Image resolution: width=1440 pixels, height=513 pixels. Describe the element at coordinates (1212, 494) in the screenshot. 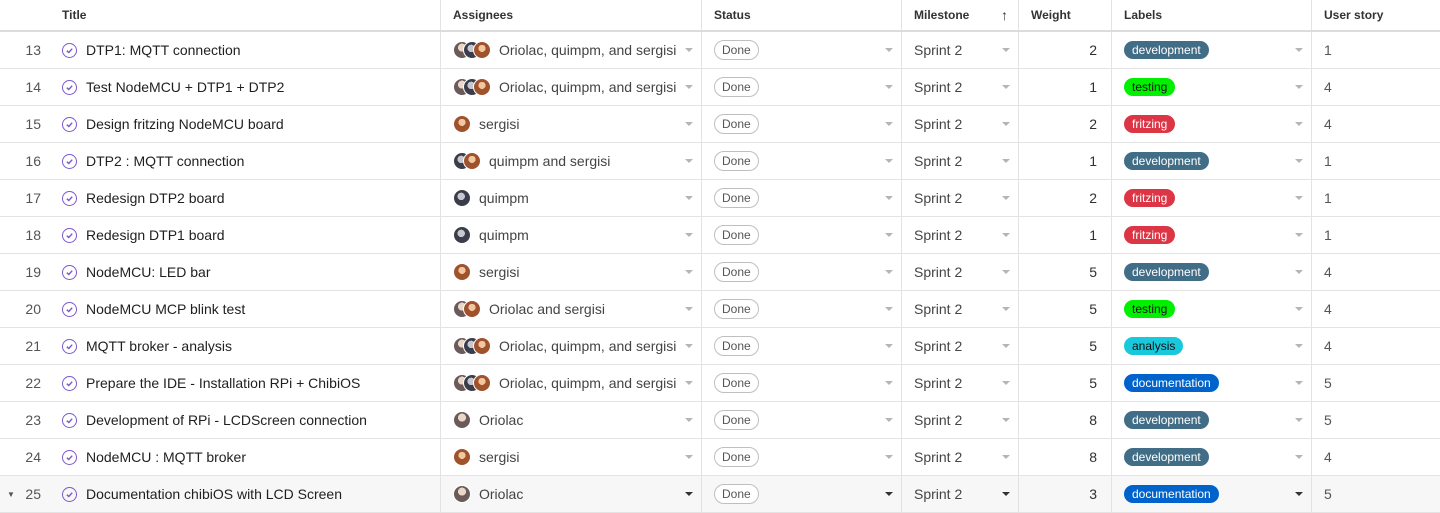

I see `labels-cell: documentation` at that location.